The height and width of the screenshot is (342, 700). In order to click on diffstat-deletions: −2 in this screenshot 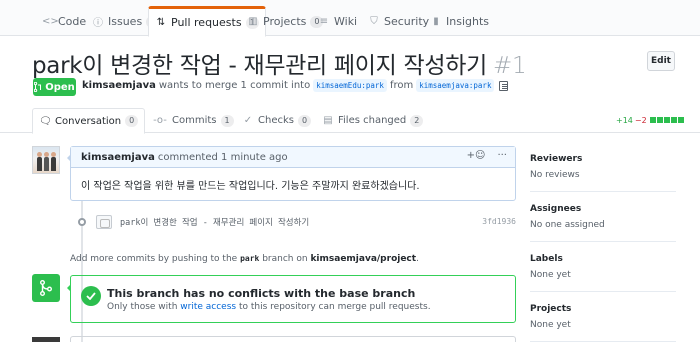, I will do `click(640, 120)`.